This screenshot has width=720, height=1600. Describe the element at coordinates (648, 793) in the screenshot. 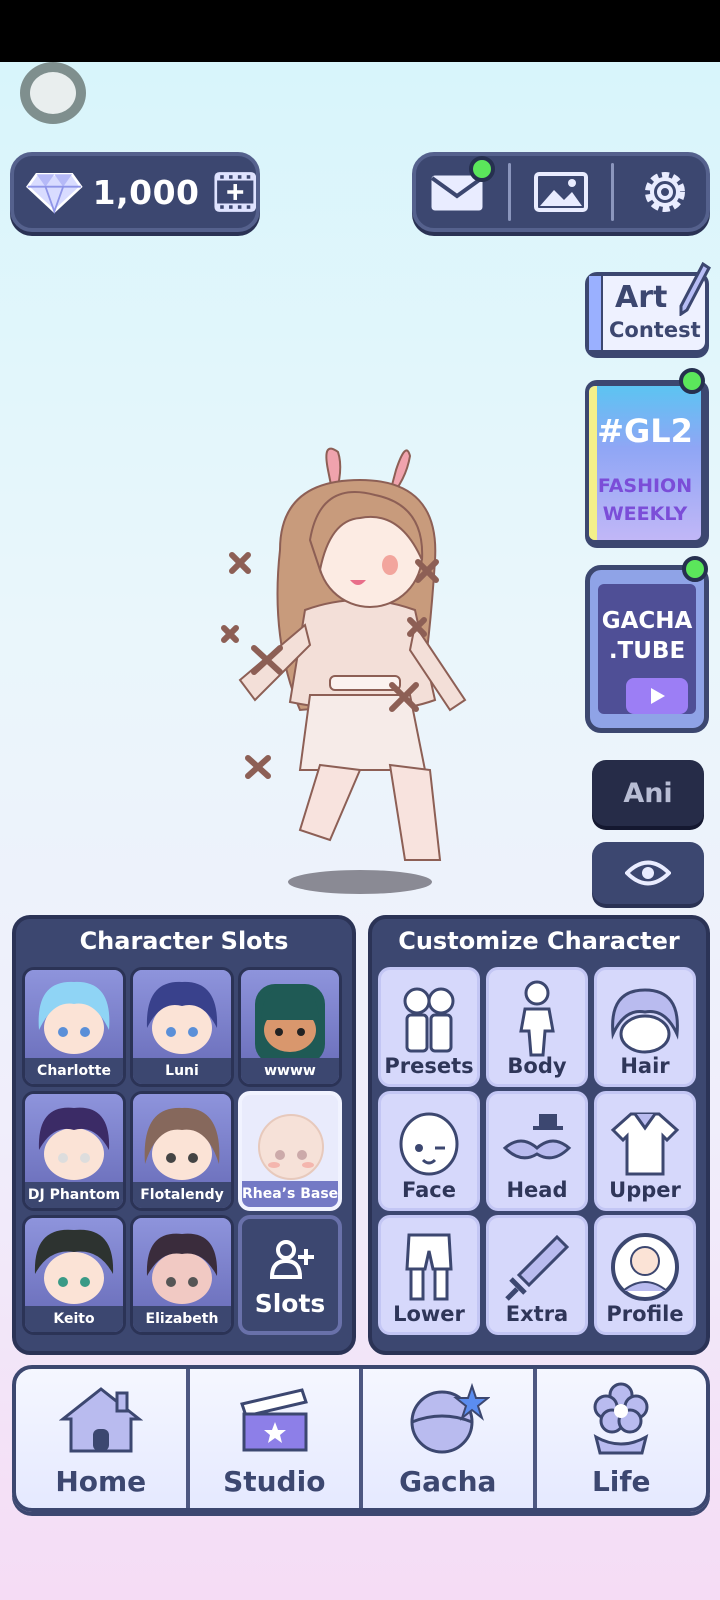

I see `animation-button: Ani` at that location.